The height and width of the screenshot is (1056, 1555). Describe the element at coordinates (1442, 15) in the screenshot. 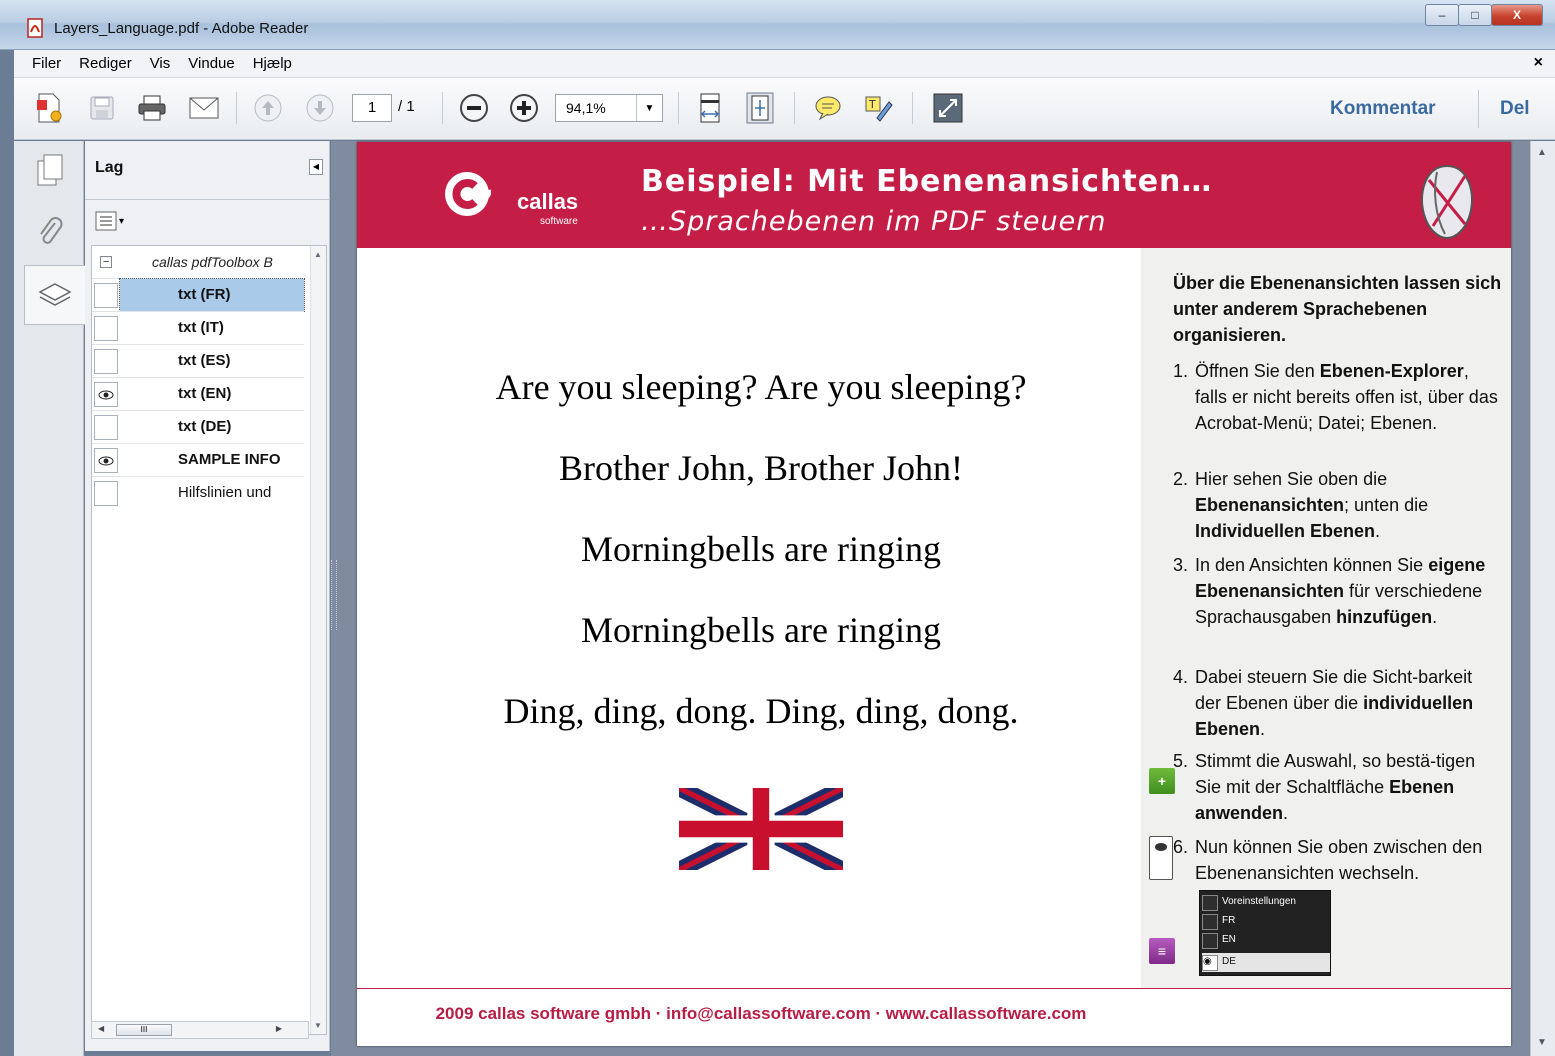

I see `minimize-button: ‒` at that location.